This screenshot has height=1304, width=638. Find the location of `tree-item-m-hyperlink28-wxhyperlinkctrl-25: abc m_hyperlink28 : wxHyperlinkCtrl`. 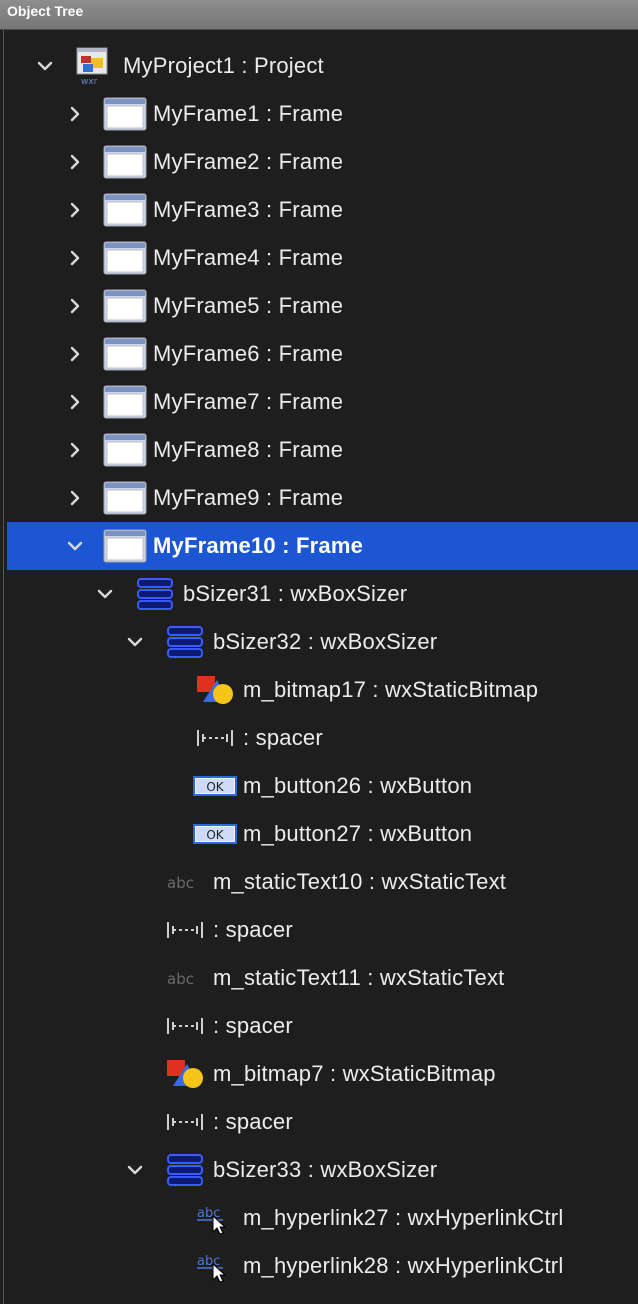

tree-item-m-hyperlink28-wxhyperlinkctrl-25: abc m_hyperlink28 : wxHyperlinkCtrl is located at coordinates (322, 1266).